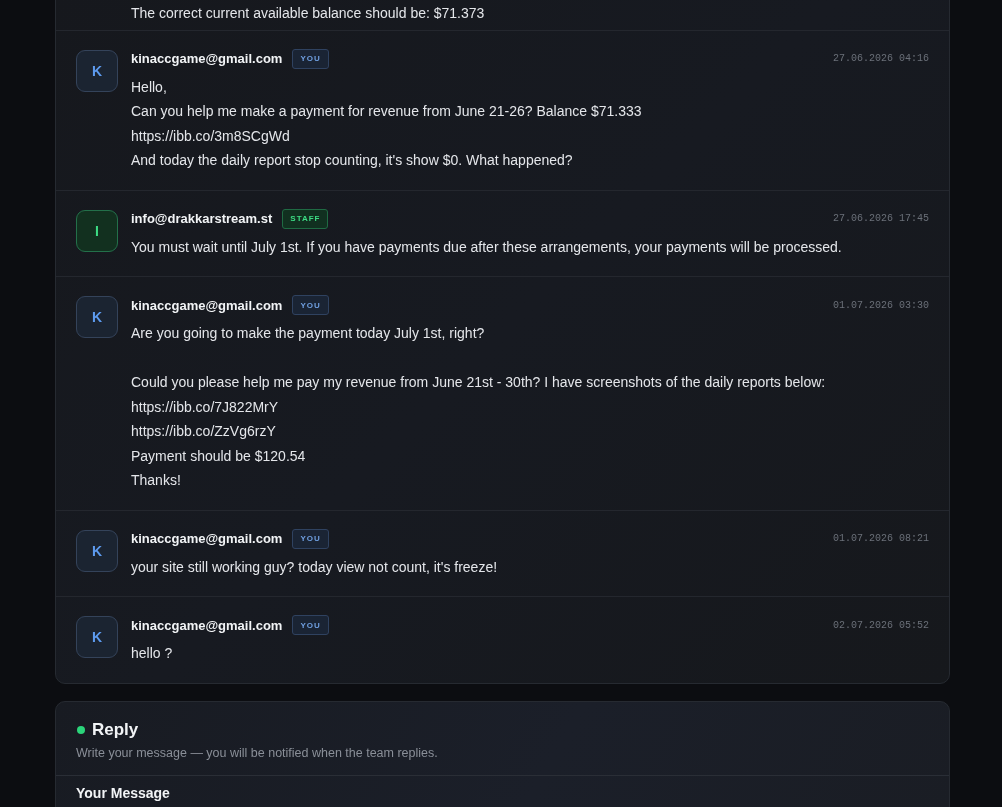 The width and height of the screenshot is (1002, 807). What do you see at coordinates (123, 792) in the screenshot?
I see `field-label: Your Message` at bounding box center [123, 792].